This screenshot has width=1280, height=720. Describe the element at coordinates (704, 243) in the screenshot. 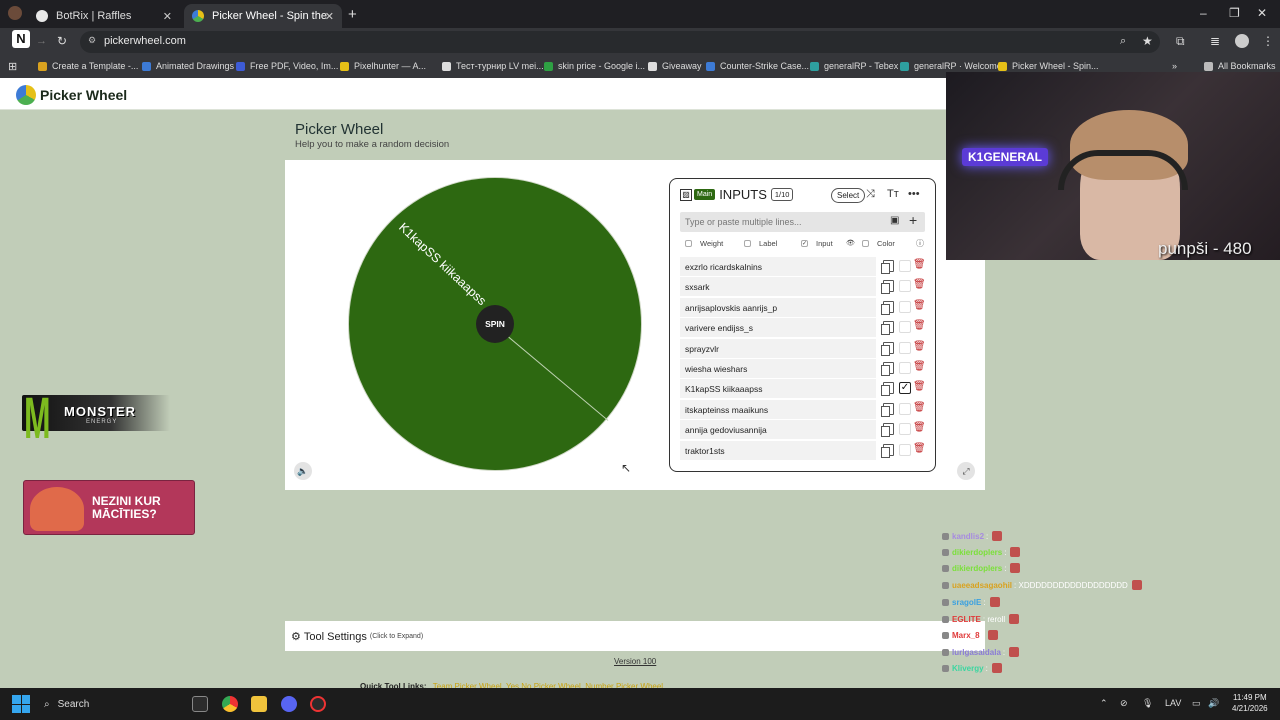

I see `weight-toggle: Weight` at that location.